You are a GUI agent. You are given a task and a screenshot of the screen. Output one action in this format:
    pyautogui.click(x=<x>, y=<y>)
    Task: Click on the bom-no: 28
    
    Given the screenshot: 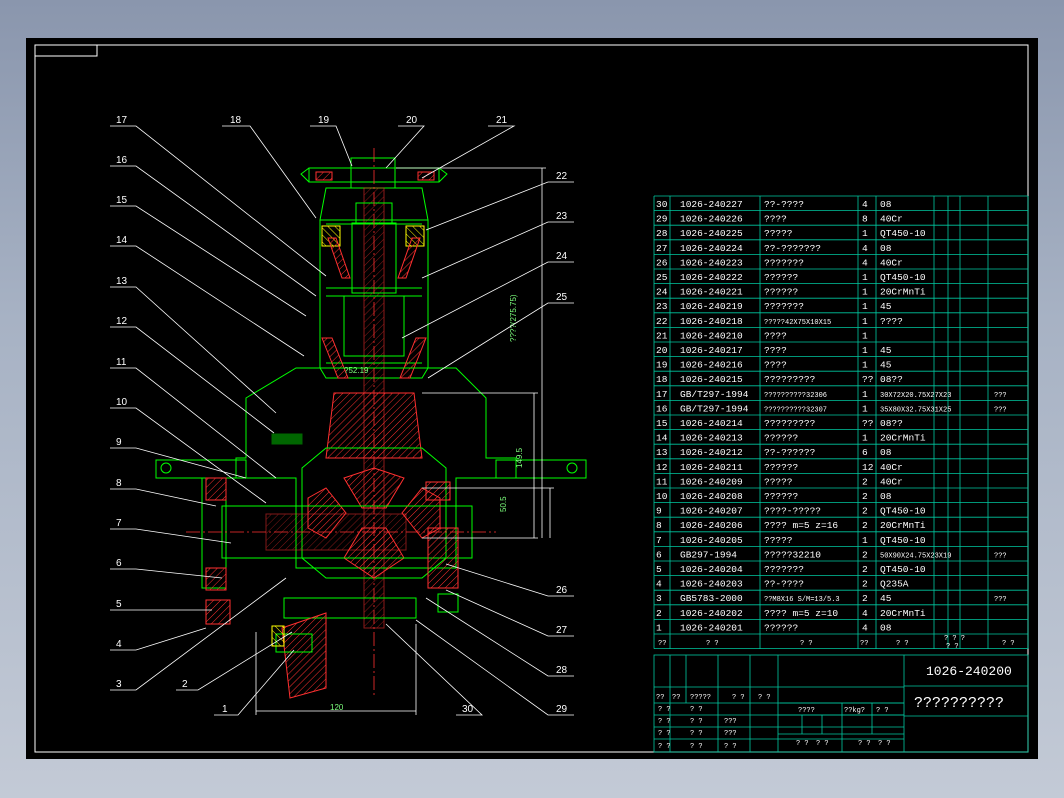 What is the action you would take?
    pyautogui.click(x=662, y=233)
    